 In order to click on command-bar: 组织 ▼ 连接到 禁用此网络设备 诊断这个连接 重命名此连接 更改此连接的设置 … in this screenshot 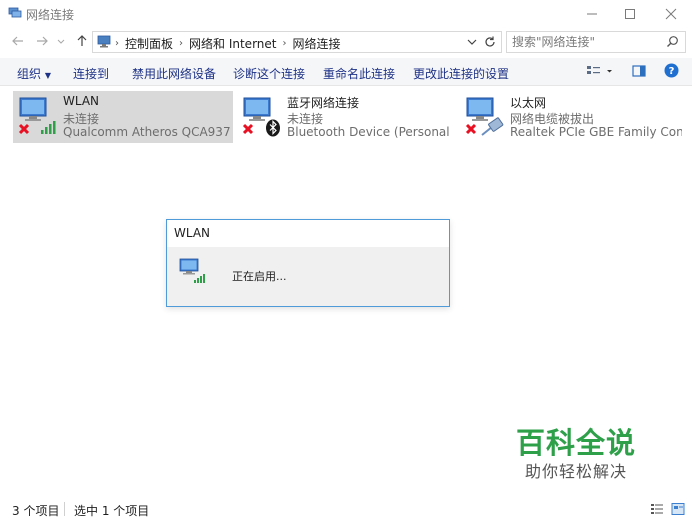, I will do `click(346, 72)`.